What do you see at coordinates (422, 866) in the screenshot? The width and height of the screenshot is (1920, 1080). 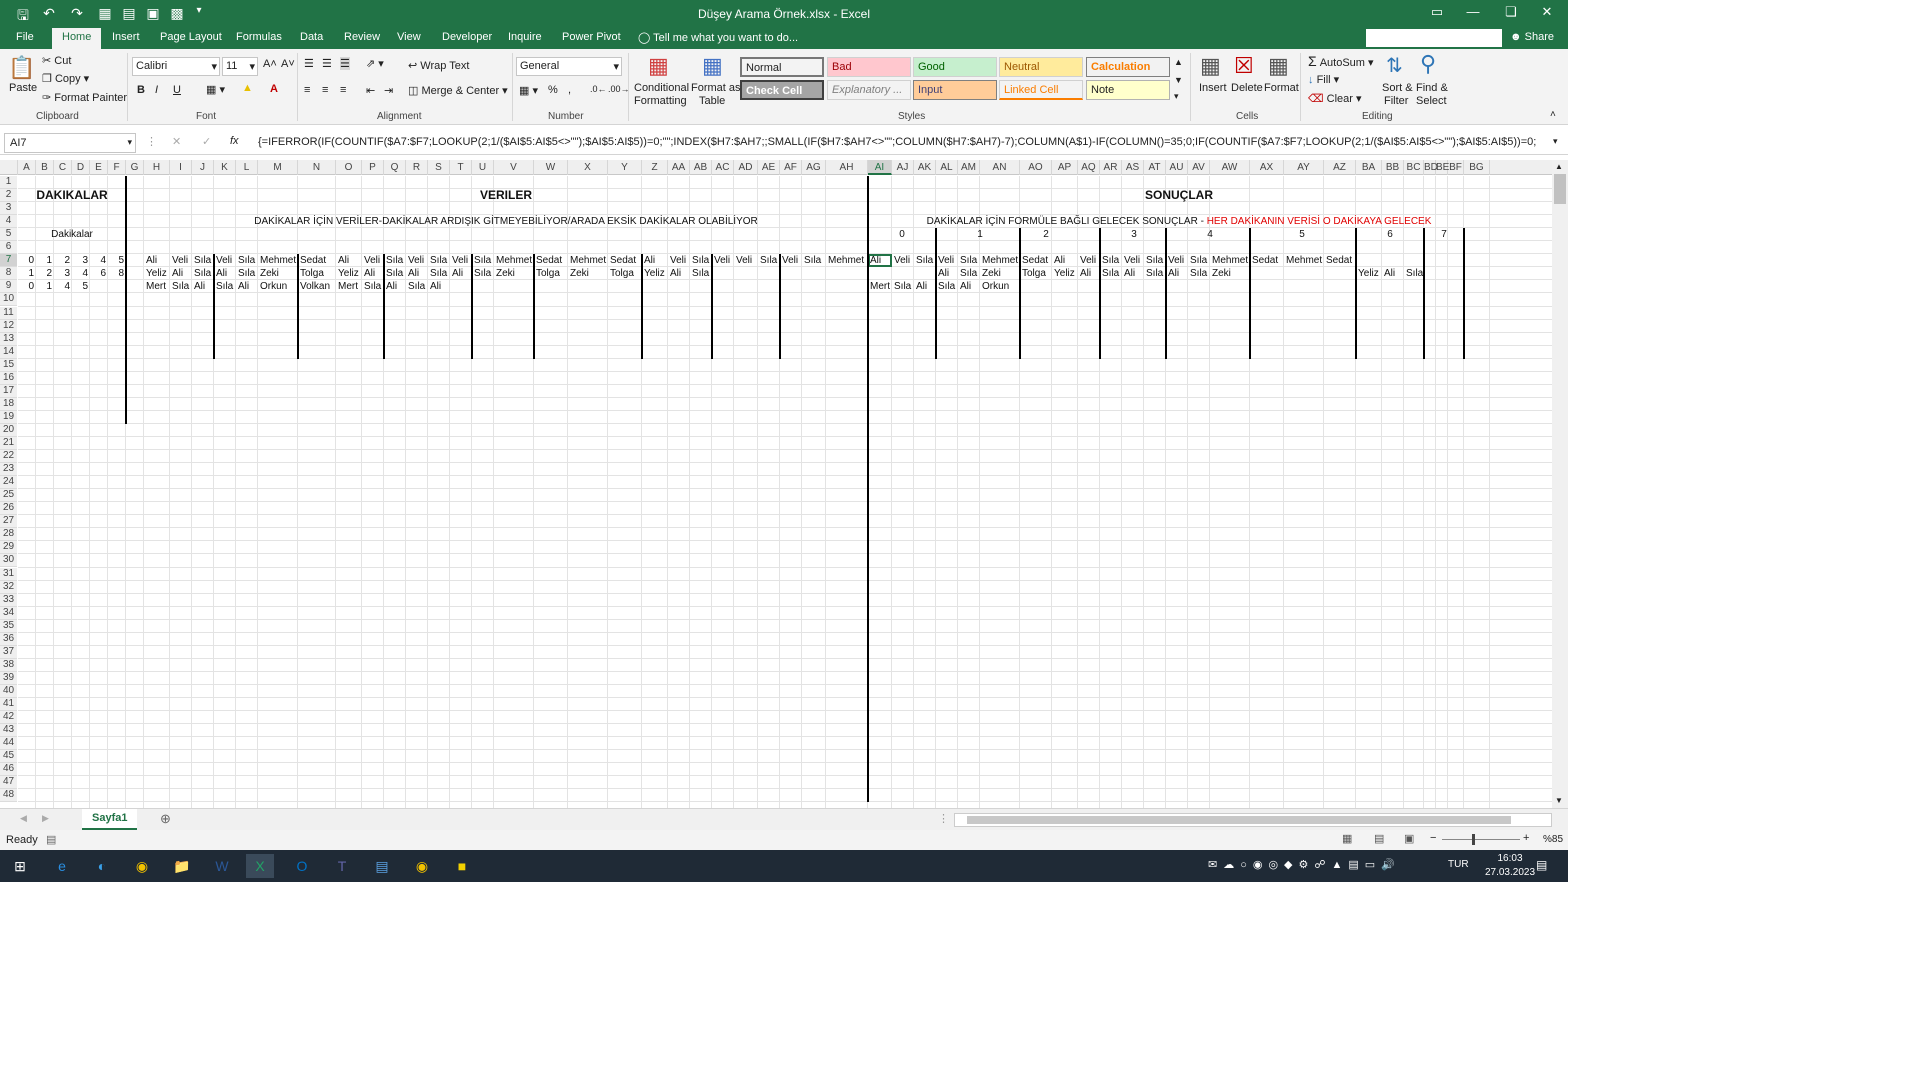 I see `chrome2-icon: ◉` at bounding box center [422, 866].